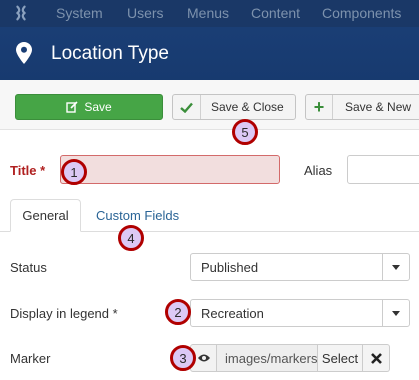  I want to click on status-select: Published, so click(300, 267).